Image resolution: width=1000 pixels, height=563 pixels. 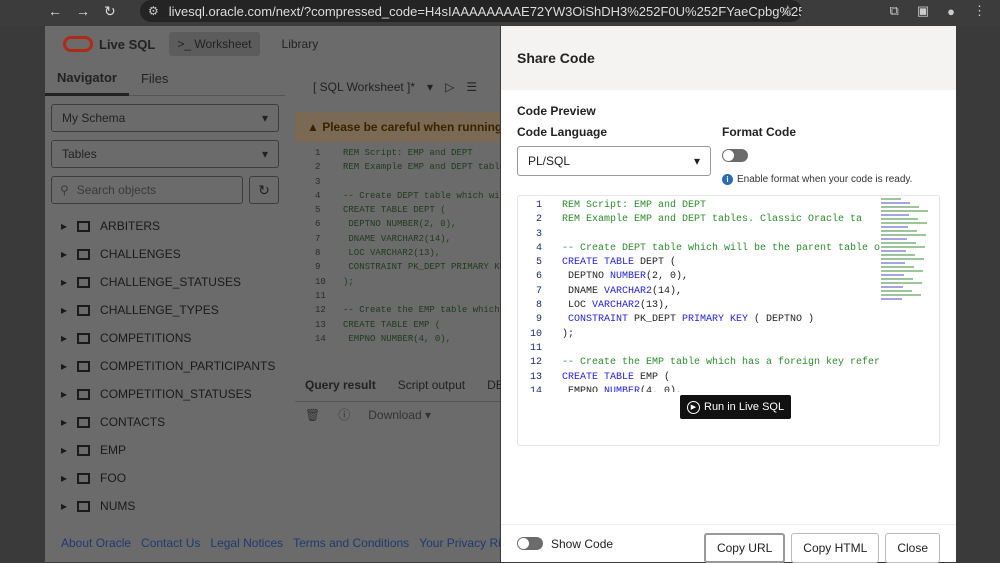 I want to click on search-input: ⚲ Search objects, so click(x=147, y=190).